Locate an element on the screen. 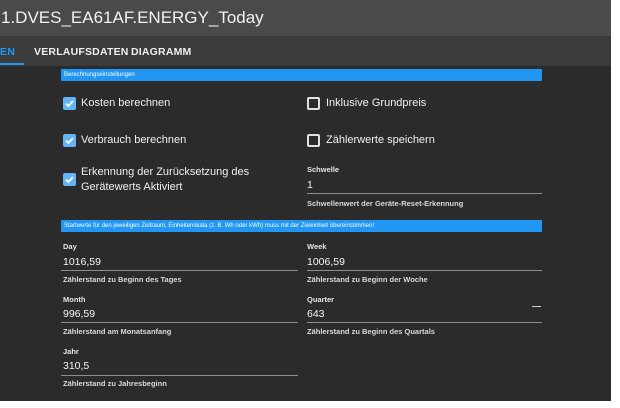  base-price-checkbox is located at coordinates (313, 103).